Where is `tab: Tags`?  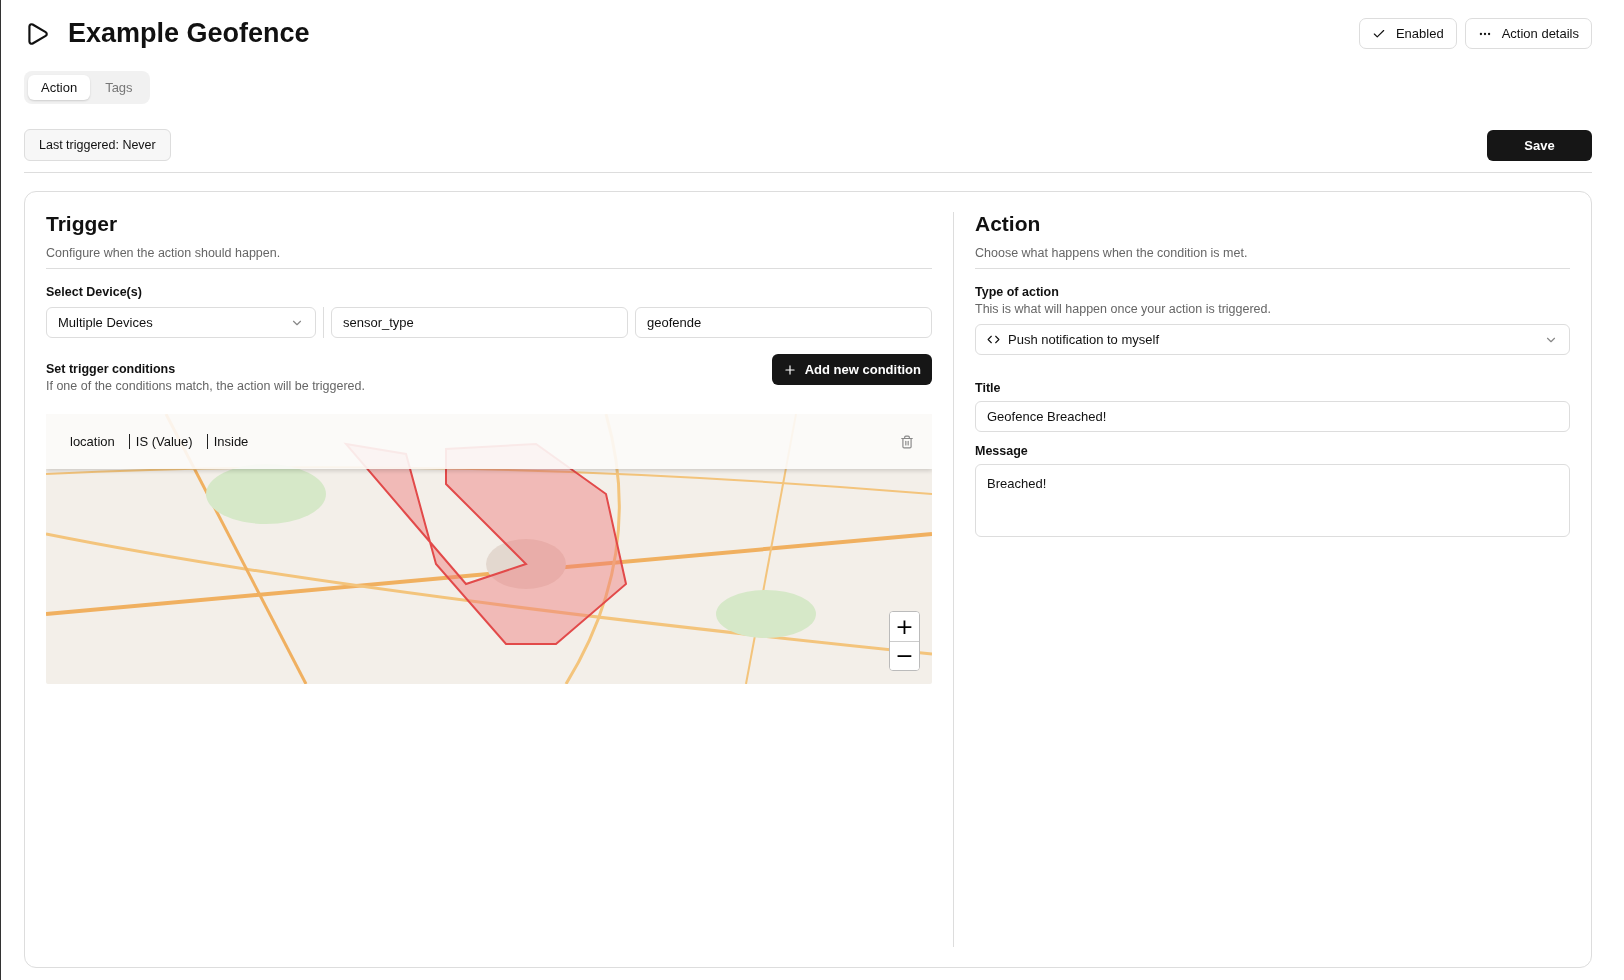 tab: Tags is located at coordinates (119, 87).